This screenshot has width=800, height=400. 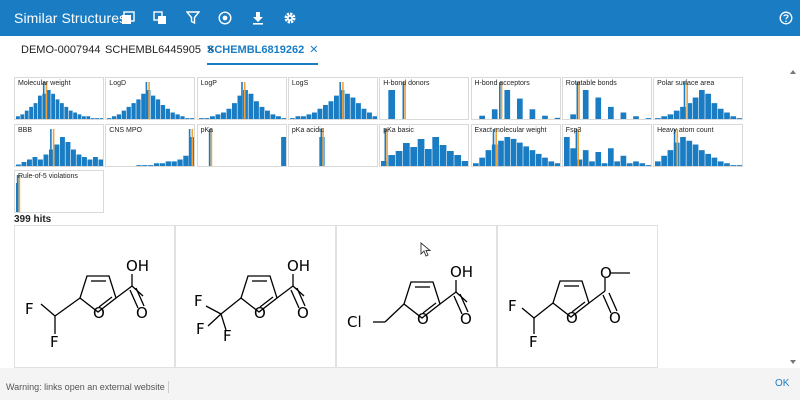 I want to click on histogram-tile: Rule-of-5 violations, so click(x=59, y=192).